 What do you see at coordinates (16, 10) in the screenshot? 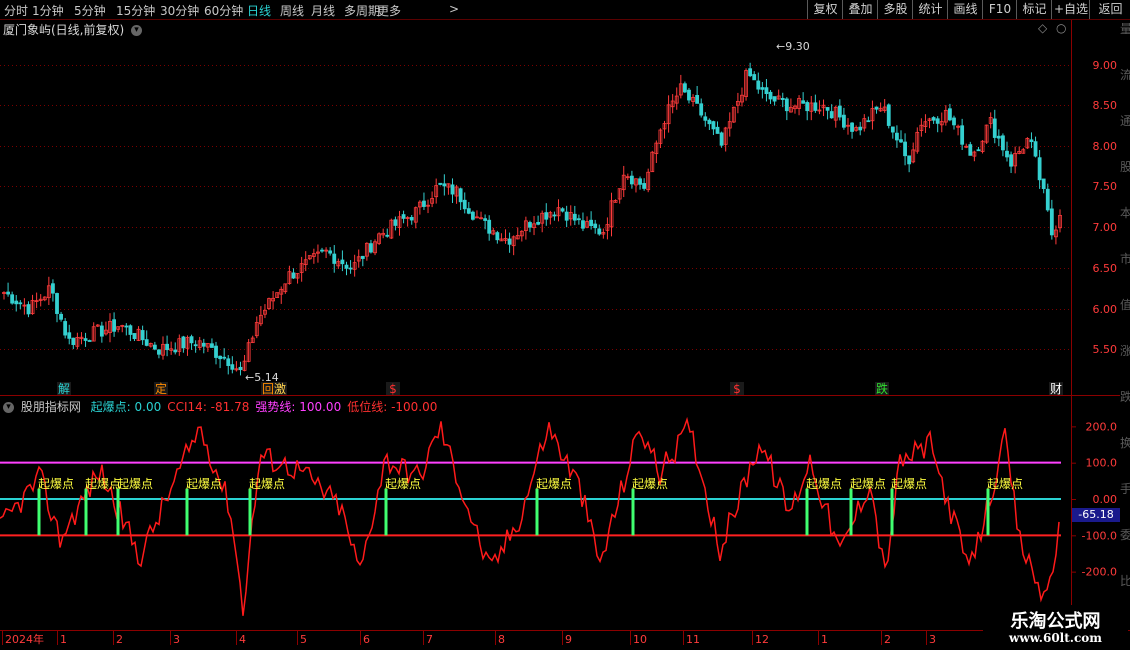
I see `period-tab: 分时` at bounding box center [16, 10].